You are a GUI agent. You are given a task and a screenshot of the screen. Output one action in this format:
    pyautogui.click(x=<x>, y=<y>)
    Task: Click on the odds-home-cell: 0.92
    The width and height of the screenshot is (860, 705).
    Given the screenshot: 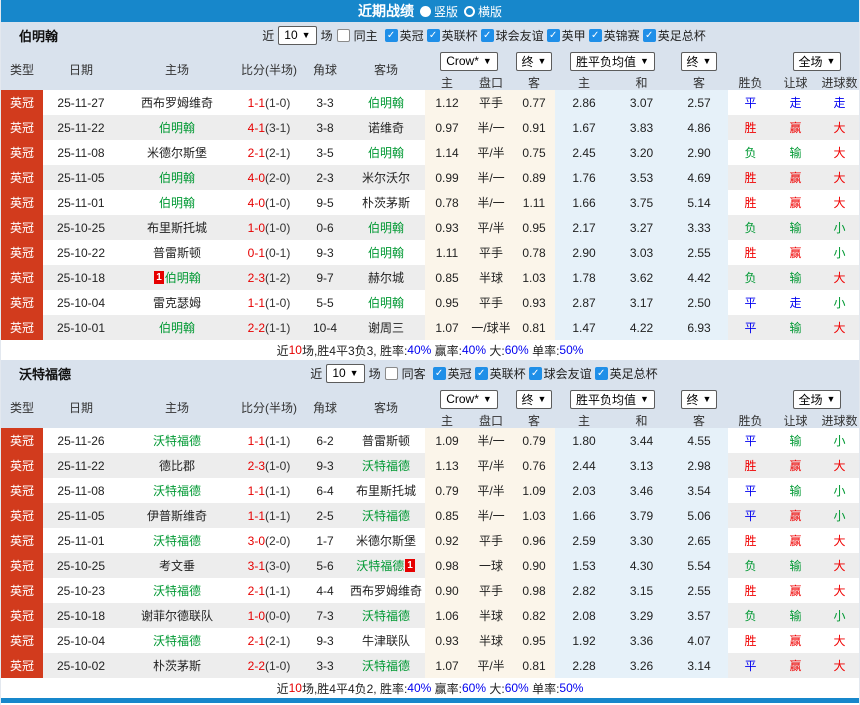 What is the action you would take?
    pyautogui.click(x=447, y=540)
    